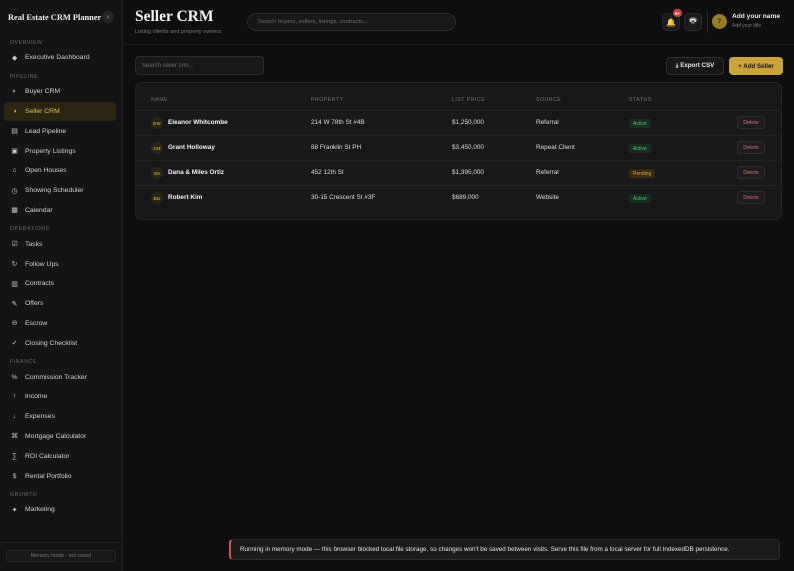  I want to click on sidebar-item-property-listings: ▣ Property Listings, so click(60, 151).